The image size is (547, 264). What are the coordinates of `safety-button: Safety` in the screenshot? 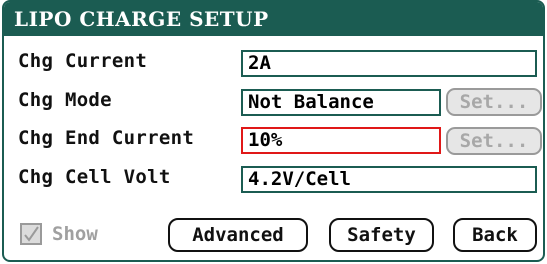 It's located at (381, 235).